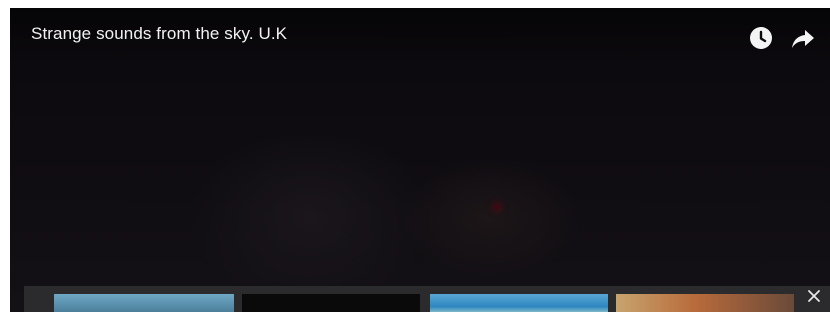 This screenshot has width=830, height=312. I want to click on close-icon, so click(814, 296).